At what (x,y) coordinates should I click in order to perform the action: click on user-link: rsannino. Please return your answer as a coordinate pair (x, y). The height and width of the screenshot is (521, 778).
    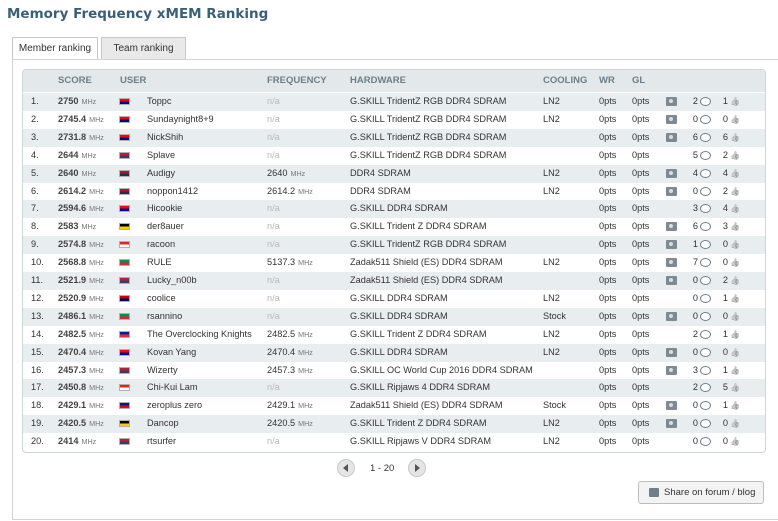
    Looking at the image, I should click on (164, 316).